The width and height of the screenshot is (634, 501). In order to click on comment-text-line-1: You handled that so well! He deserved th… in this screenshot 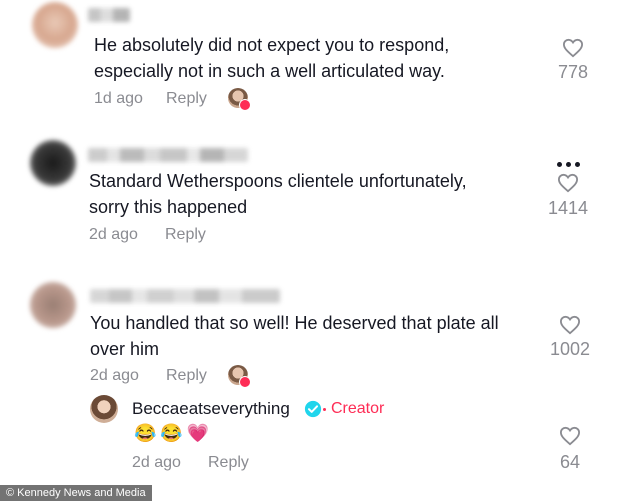, I will do `click(294, 323)`.